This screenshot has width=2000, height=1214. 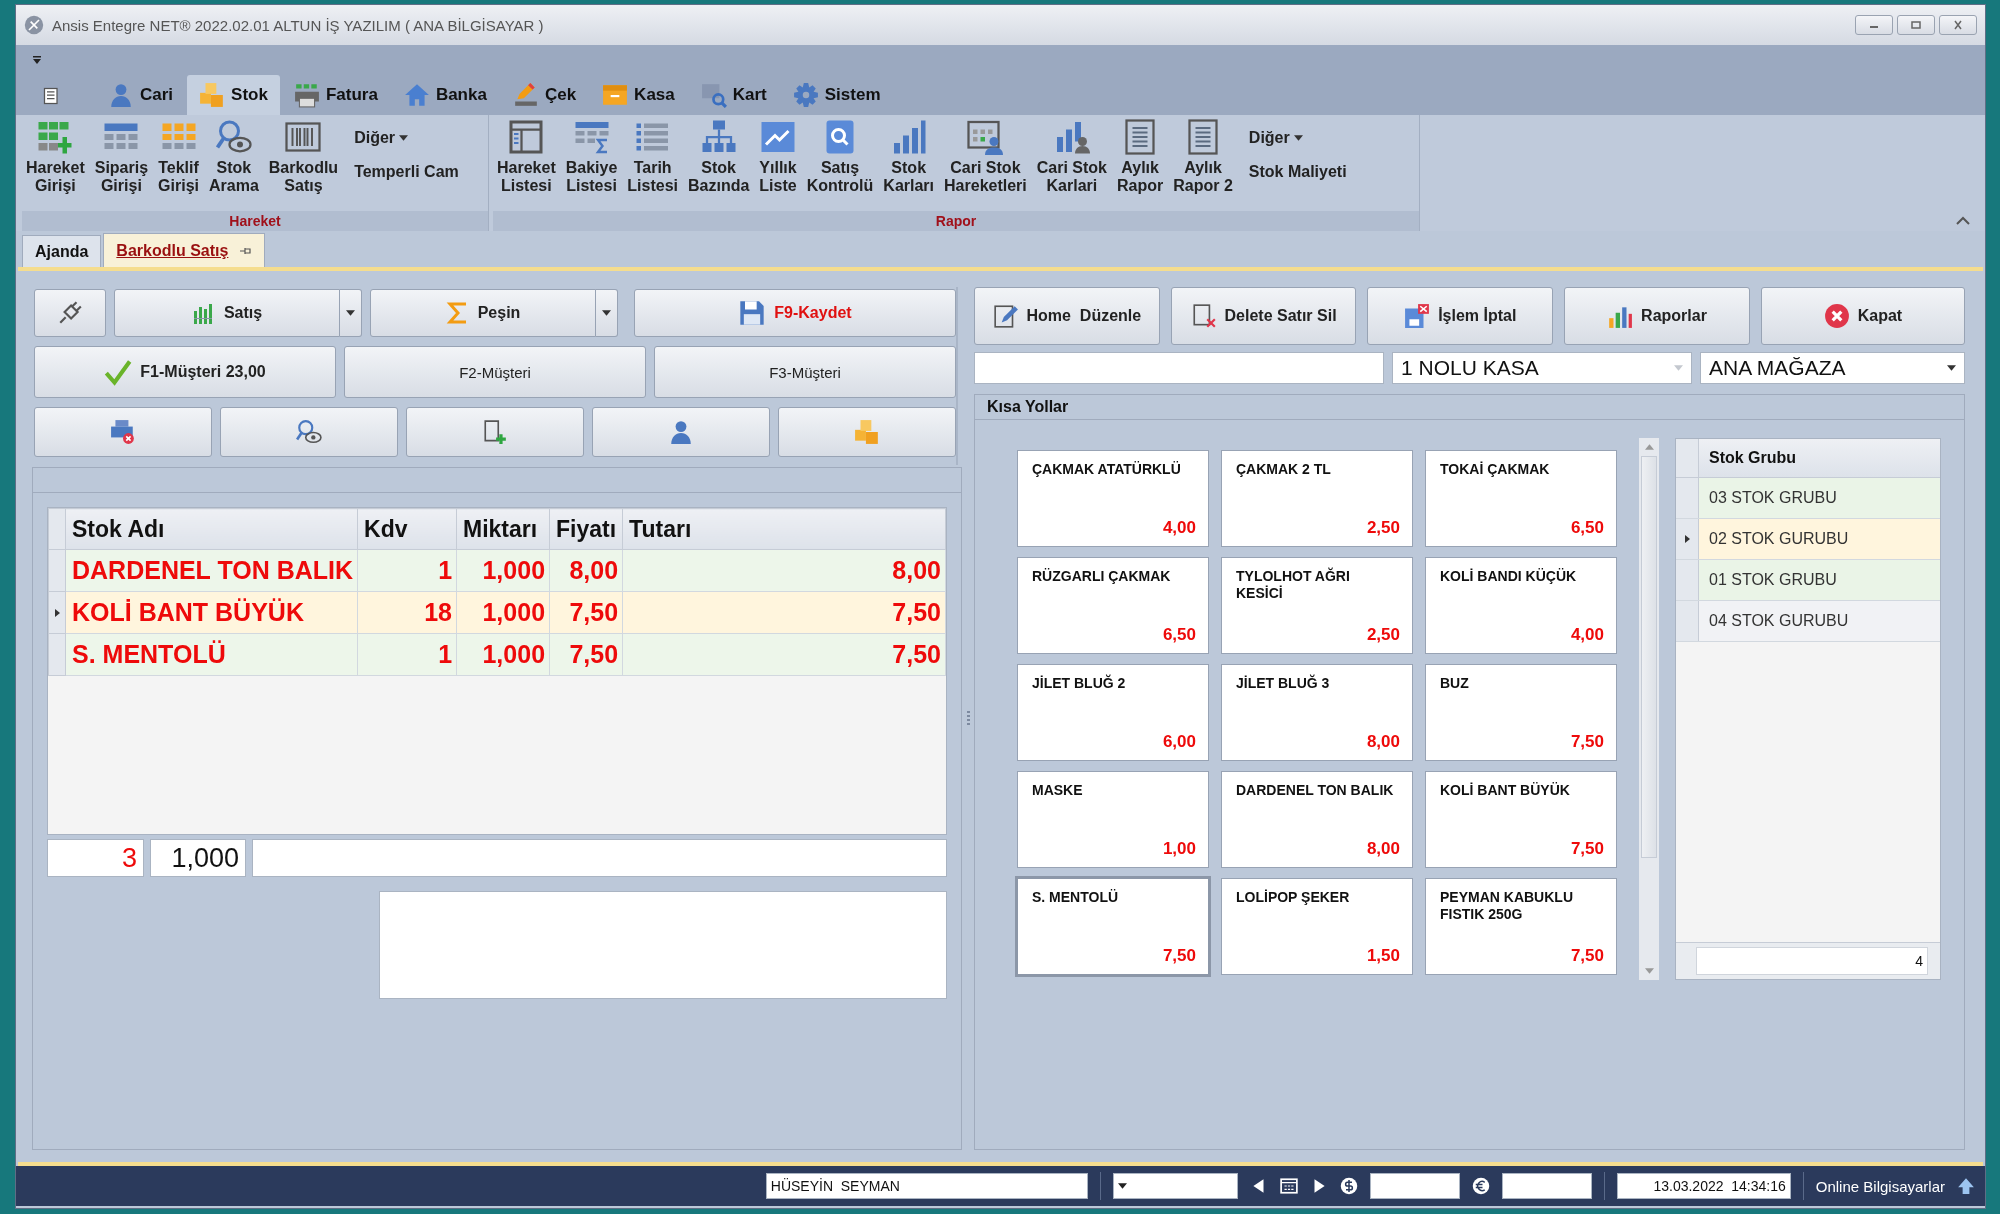 I want to click on ribbon-button: Stok Karları, so click(x=909, y=157).